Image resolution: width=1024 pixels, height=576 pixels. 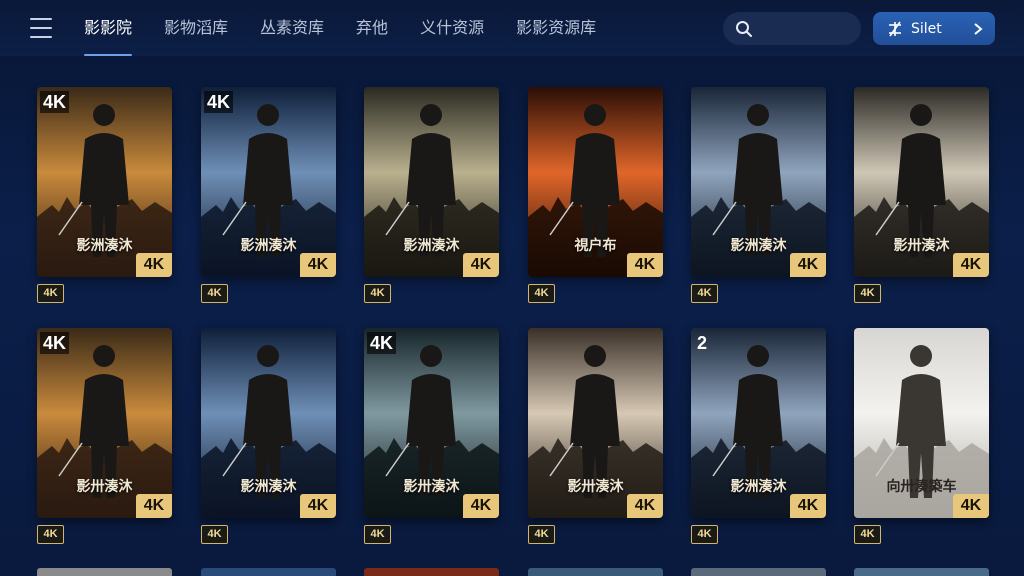 I want to click on poster-title: 視户布, so click(x=595, y=246).